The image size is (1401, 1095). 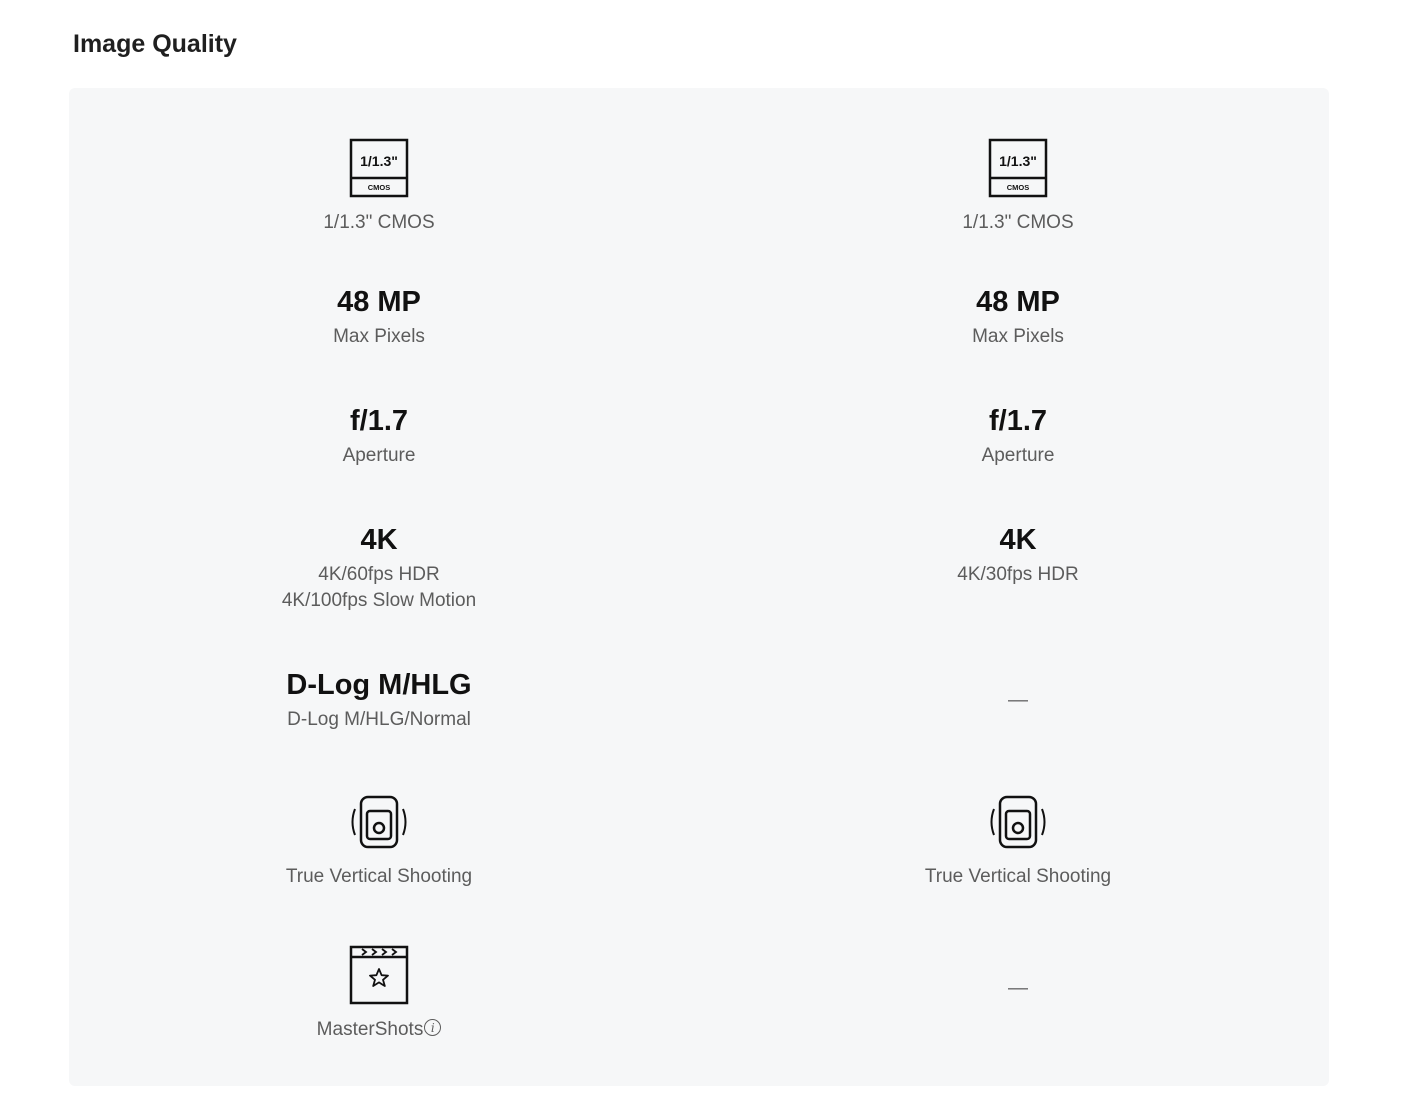 What do you see at coordinates (433, 1028) in the screenshot?
I see `info-icon: i` at bounding box center [433, 1028].